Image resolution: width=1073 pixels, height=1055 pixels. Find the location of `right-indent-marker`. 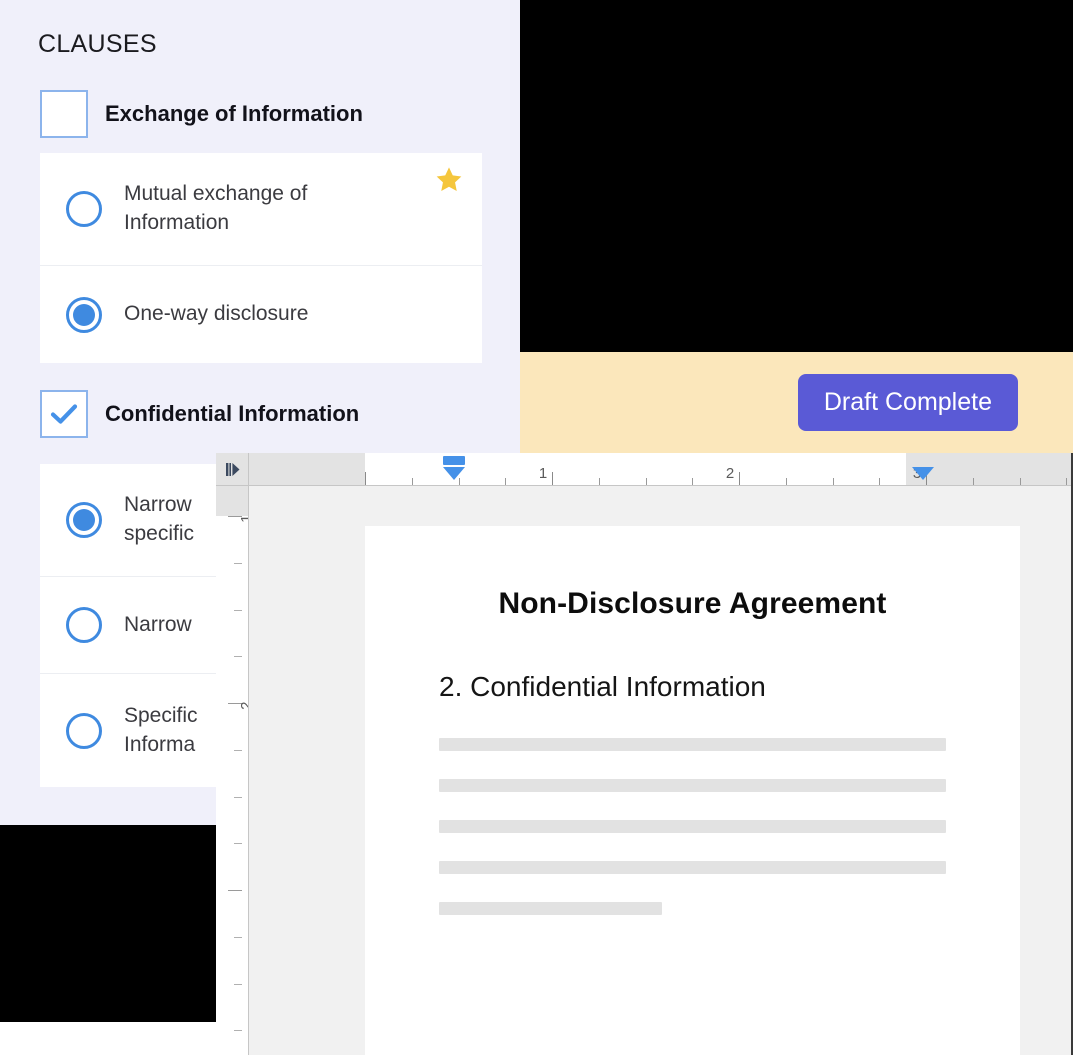

right-indent-marker is located at coordinates (923, 473).